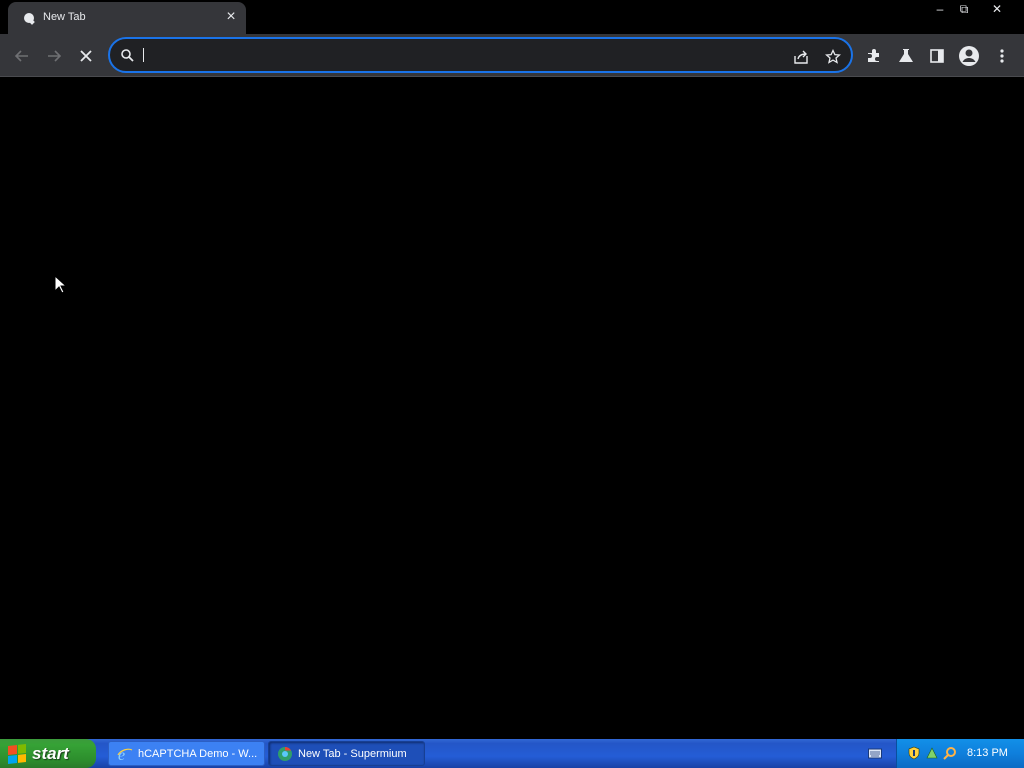 This screenshot has height=768, width=1024. I want to click on start-label: start, so click(50, 753).